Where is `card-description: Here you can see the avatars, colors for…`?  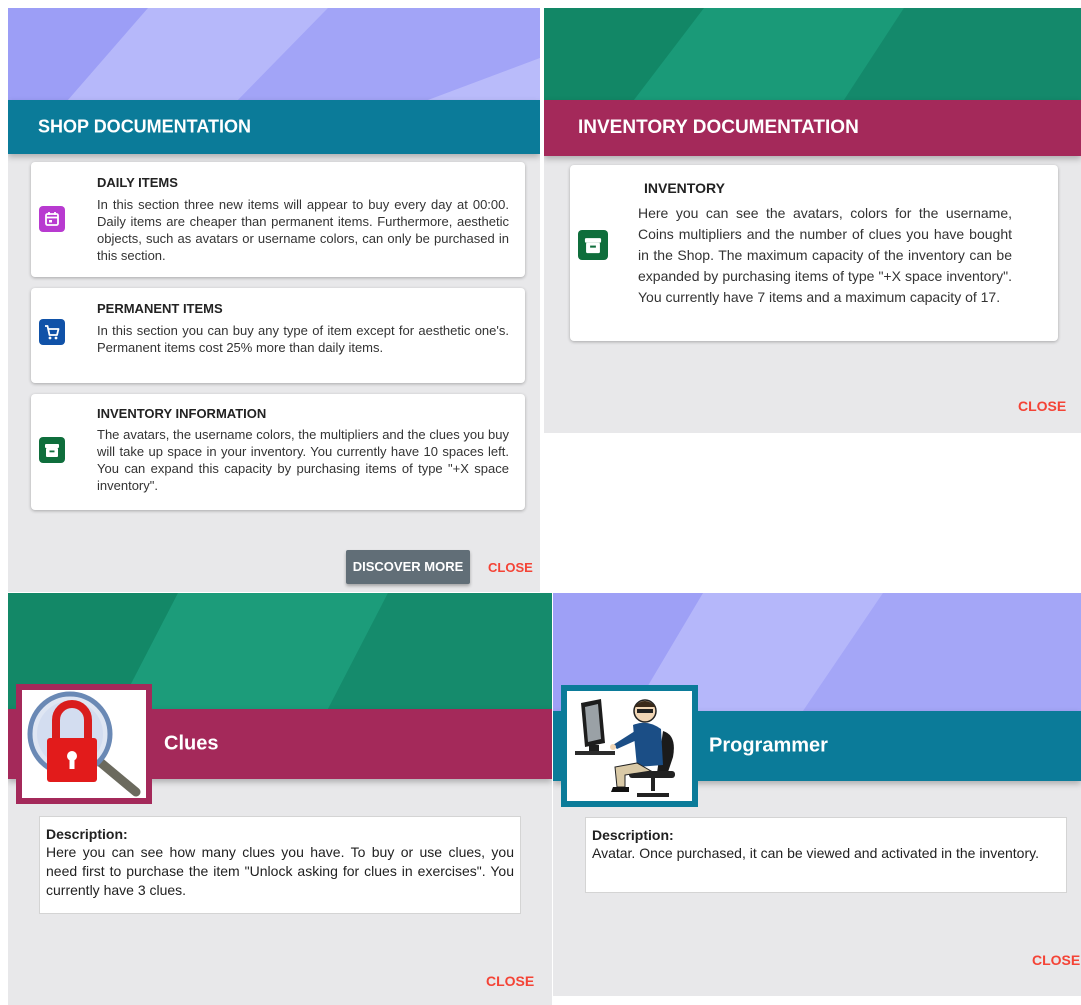 card-description: Here you can see the avatars, colors for… is located at coordinates (825, 255).